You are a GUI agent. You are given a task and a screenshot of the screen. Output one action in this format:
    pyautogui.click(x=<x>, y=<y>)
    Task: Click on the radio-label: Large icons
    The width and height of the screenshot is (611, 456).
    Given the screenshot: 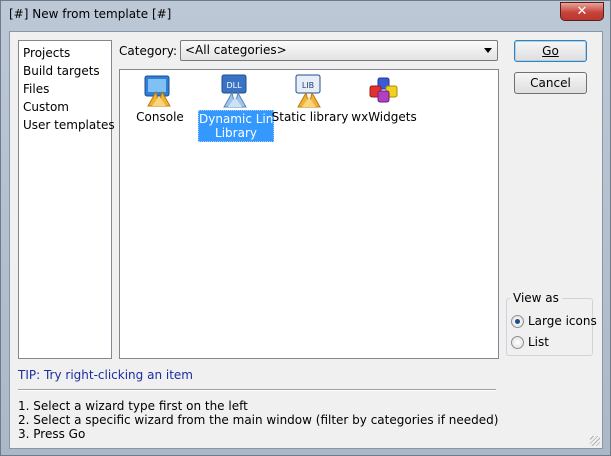 What is the action you would take?
    pyautogui.click(x=562, y=321)
    